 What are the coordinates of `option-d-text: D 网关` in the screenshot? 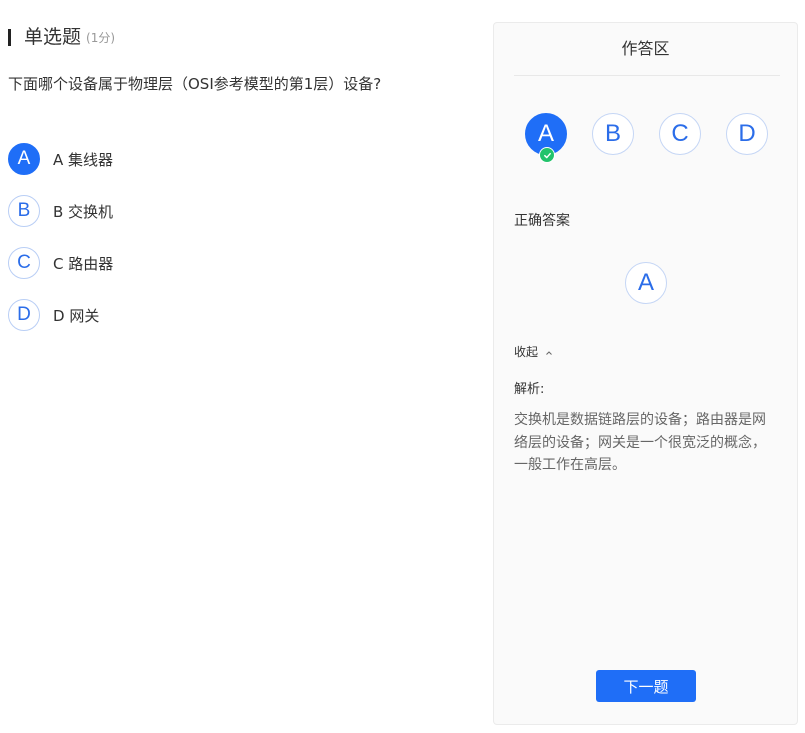 It's located at (76, 315).